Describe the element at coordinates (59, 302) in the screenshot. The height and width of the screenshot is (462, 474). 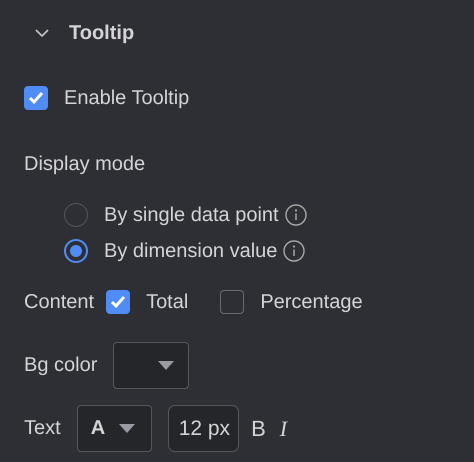
I see `field-label: Content` at that location.